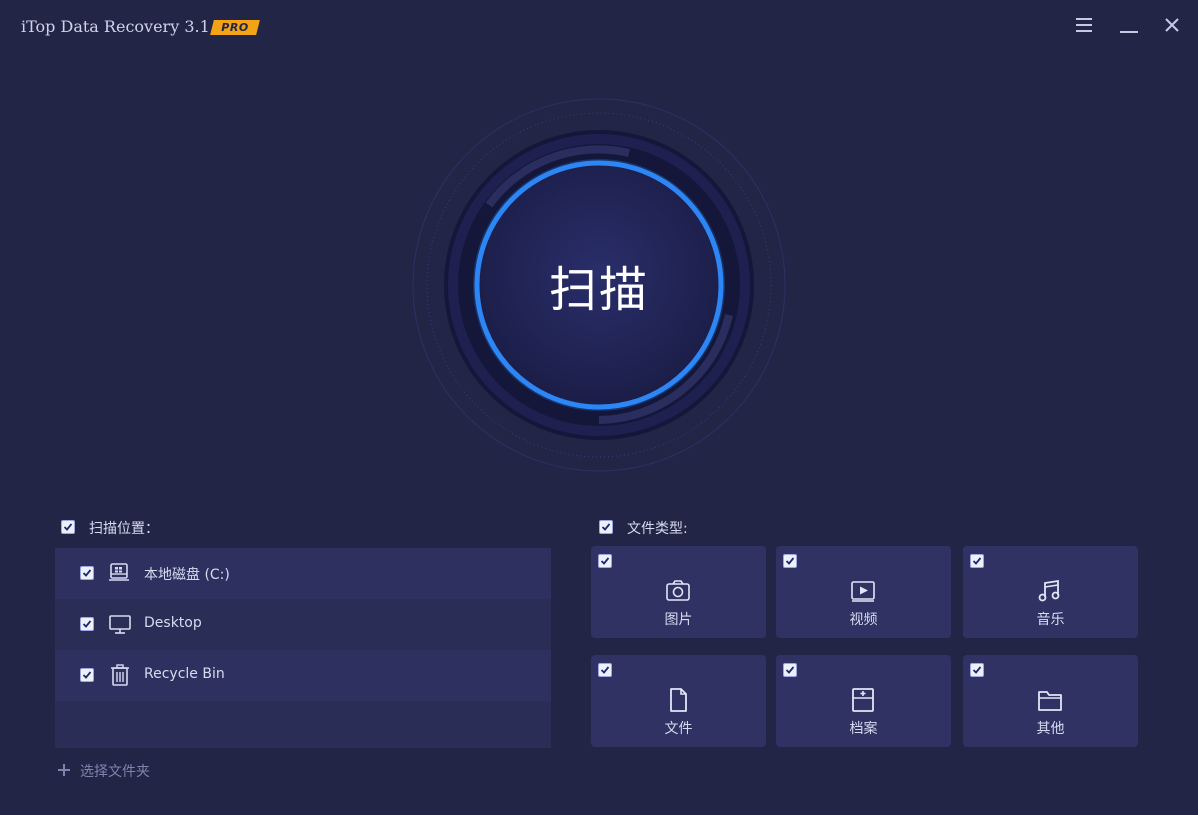  I want to click on title-bar: iTop Data Recovery 3.1 PRO, so click(599, 26).